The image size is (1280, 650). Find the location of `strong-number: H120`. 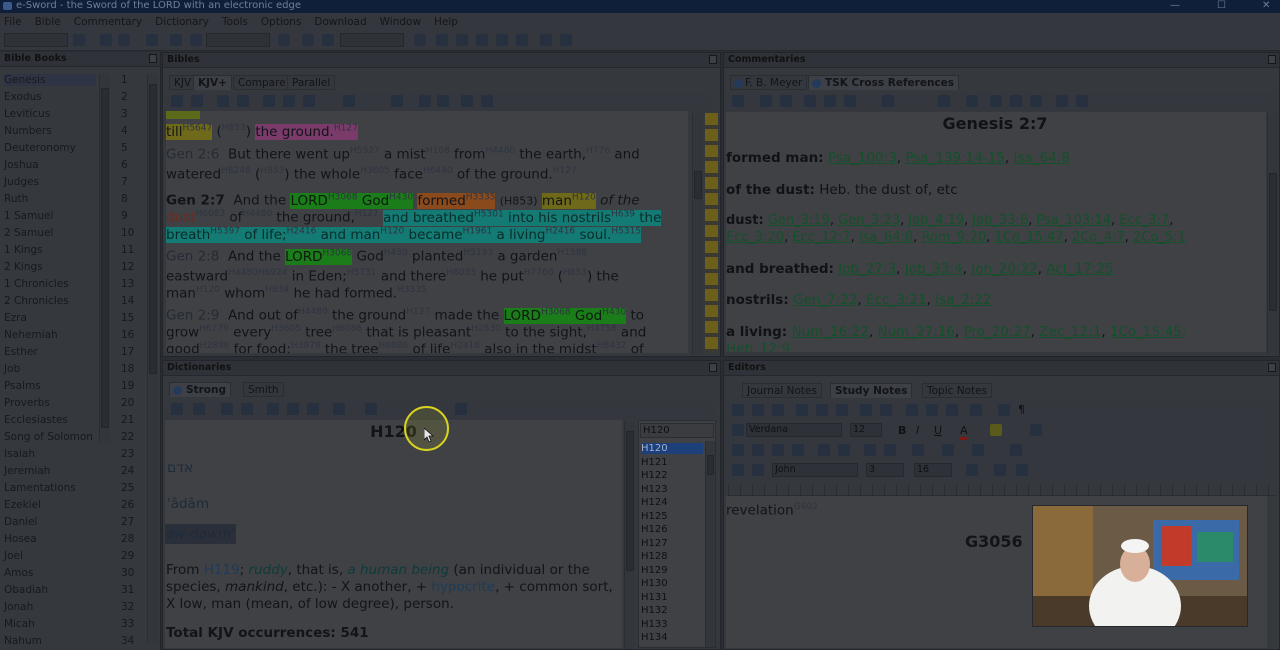

strong-number: H120 is located at coordinates (392, 231).